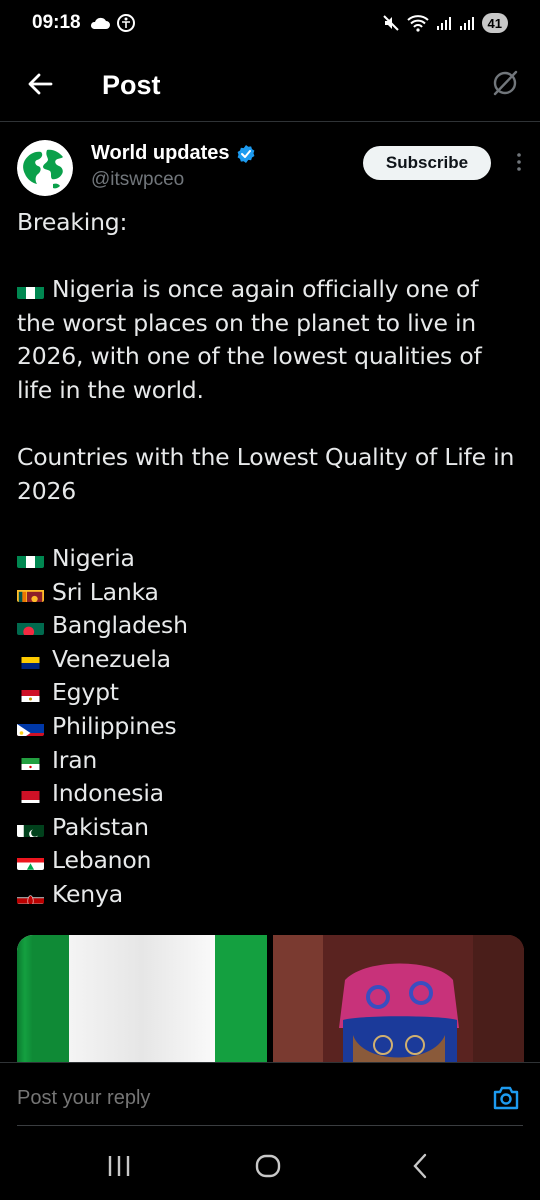 Image resolution: width=540 pixels, height=1200 pixels. I want to click on sri-lanka-flag-icon, so click(30, 593).